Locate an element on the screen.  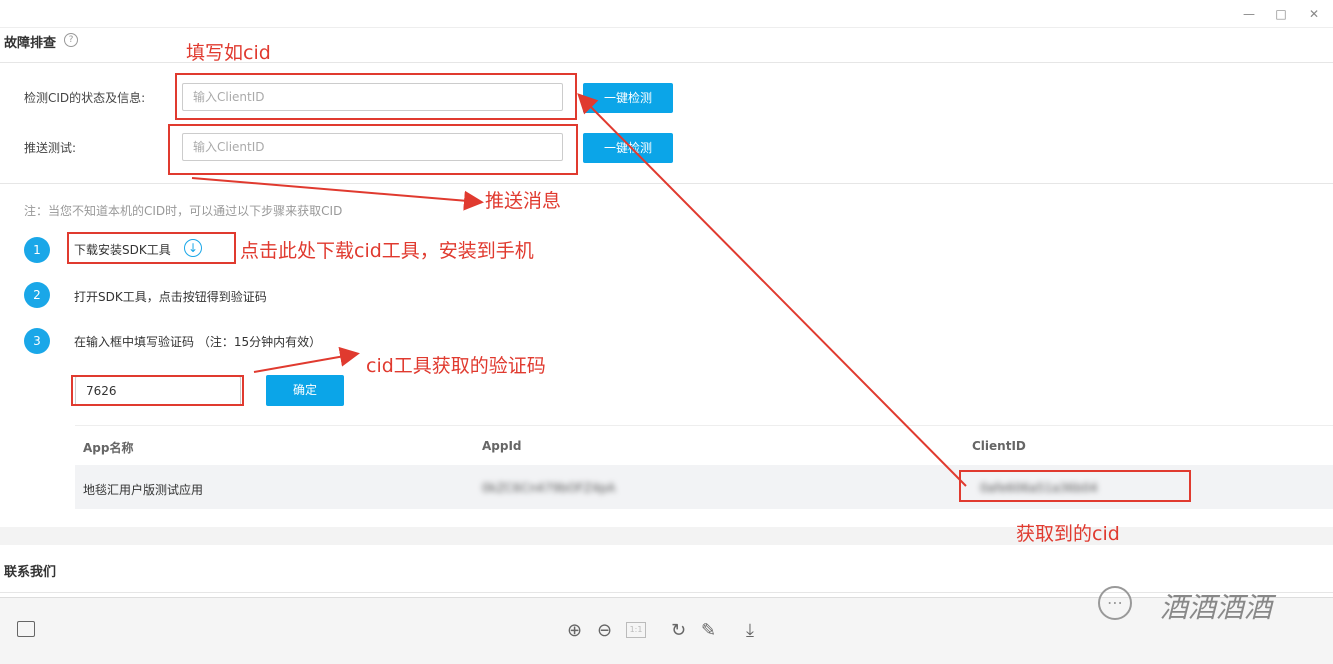
arrow-push is located at coordinates (337, 194).